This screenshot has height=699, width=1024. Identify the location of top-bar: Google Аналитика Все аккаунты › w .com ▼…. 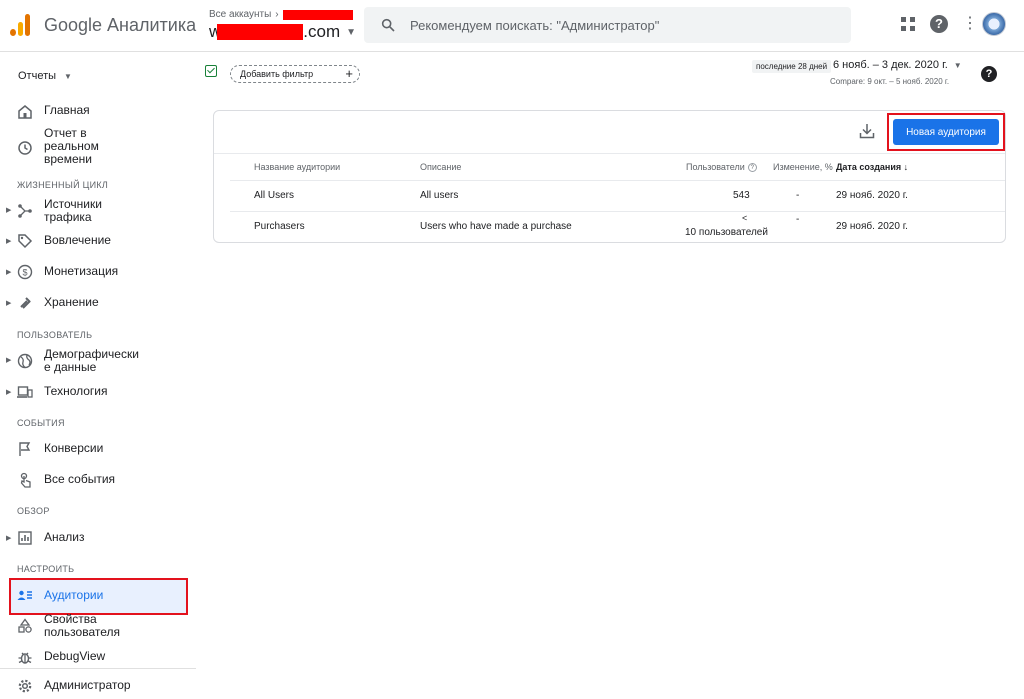
(512, 26).